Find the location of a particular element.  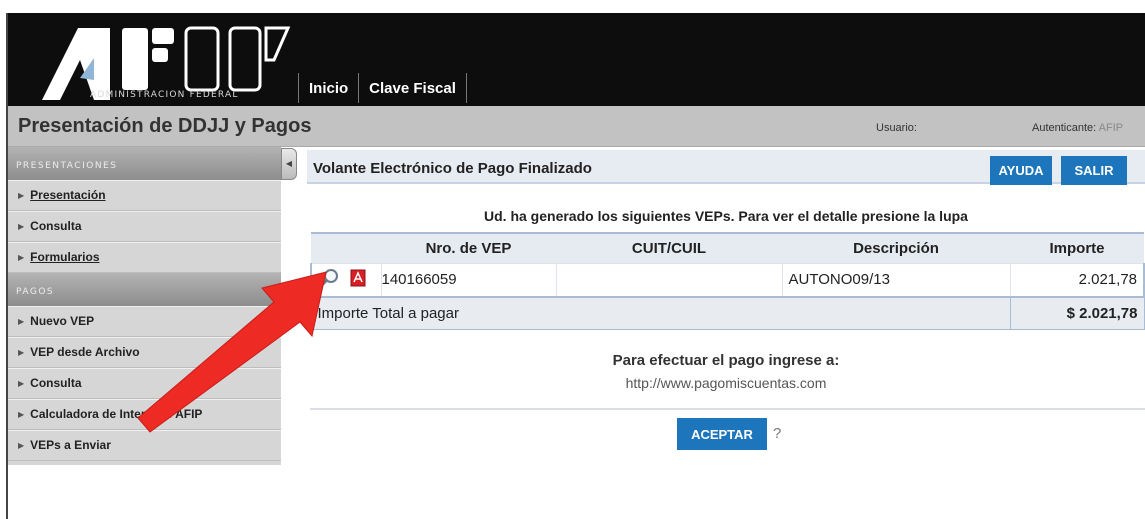

cell-nro-vep: 140166059 is located at coordinates (468, 280).